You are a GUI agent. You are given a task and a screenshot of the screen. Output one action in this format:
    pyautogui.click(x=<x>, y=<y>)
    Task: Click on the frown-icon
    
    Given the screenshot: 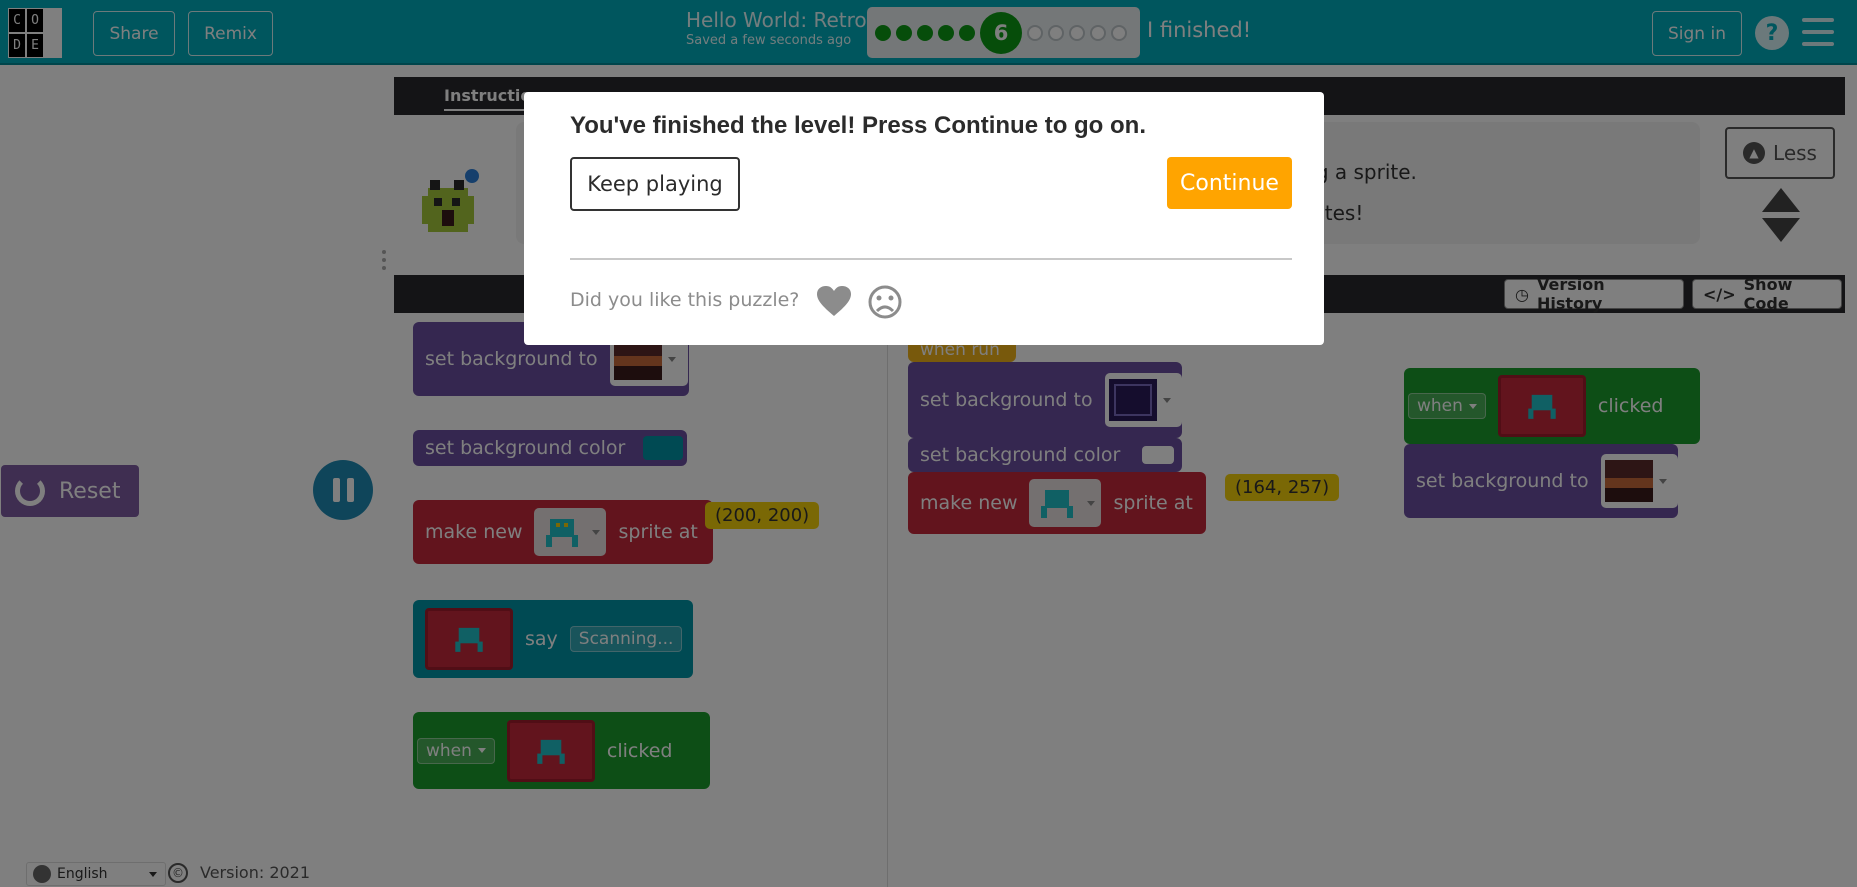 What is the action you would take?
    pyautogui.click(x=885, y=302)
    